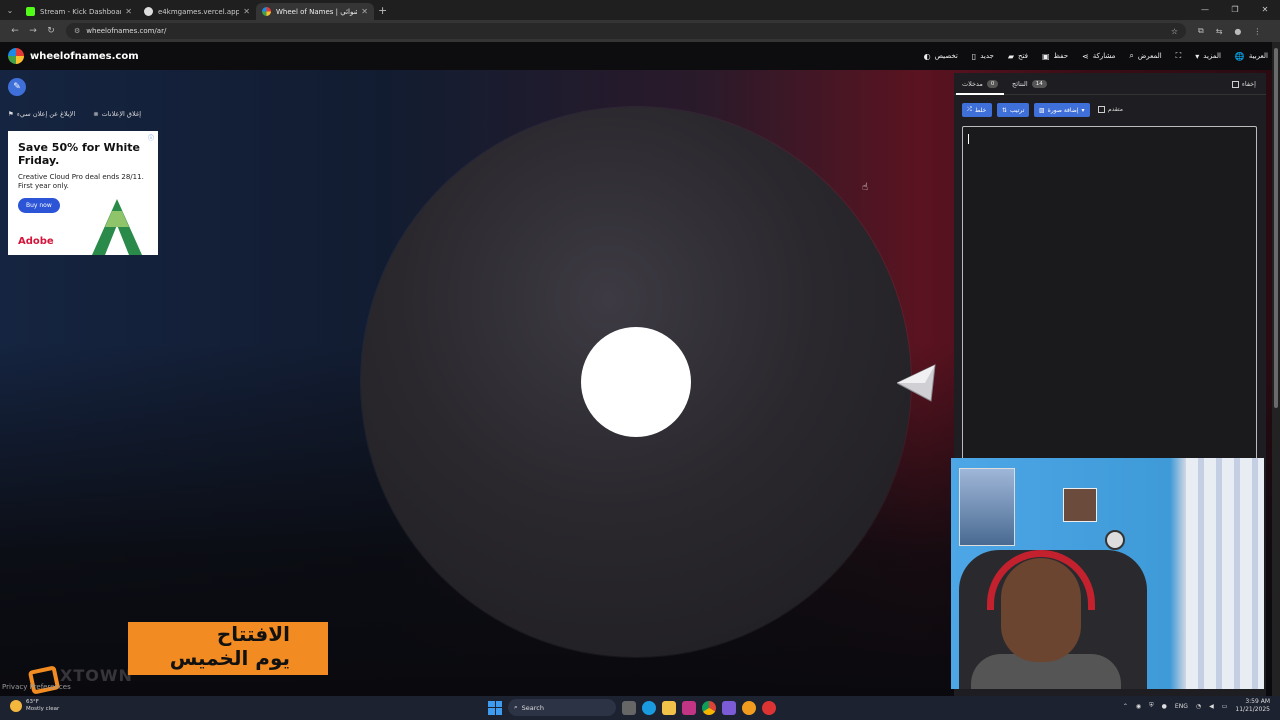  I want to click on instagram-icon, so click(689, 707).